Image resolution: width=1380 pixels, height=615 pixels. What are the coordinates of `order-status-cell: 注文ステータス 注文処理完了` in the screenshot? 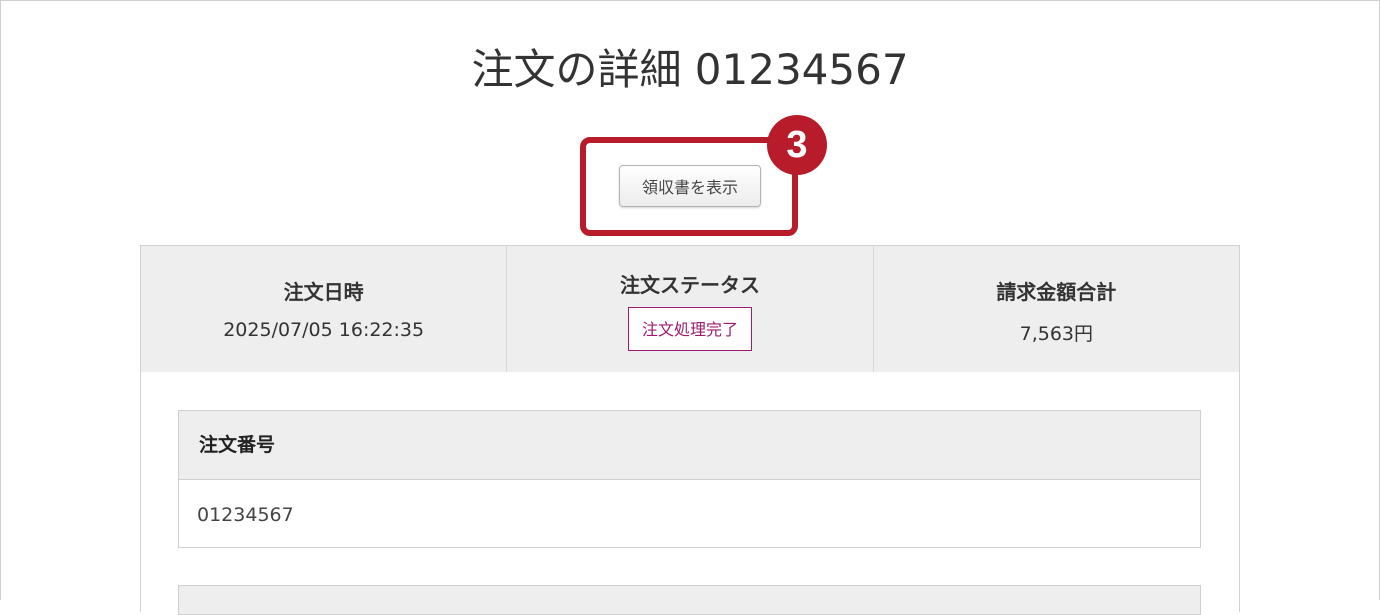 It's located at (690, 309).